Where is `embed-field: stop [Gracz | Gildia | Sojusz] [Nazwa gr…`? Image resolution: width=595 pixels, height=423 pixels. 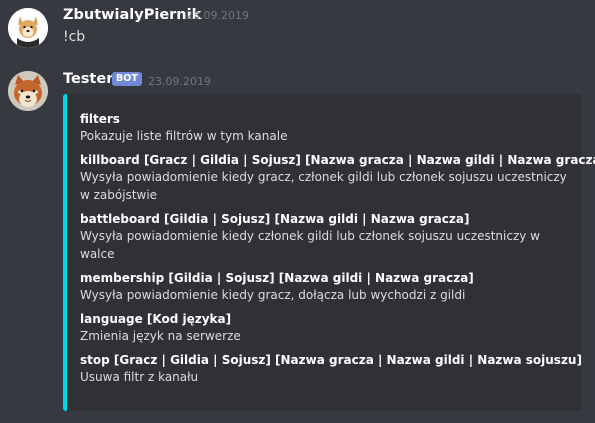
embed-field: stop [Gracz | Gildia | Sojusz] [Nazwa gr… is located at coordinates (331, 369).